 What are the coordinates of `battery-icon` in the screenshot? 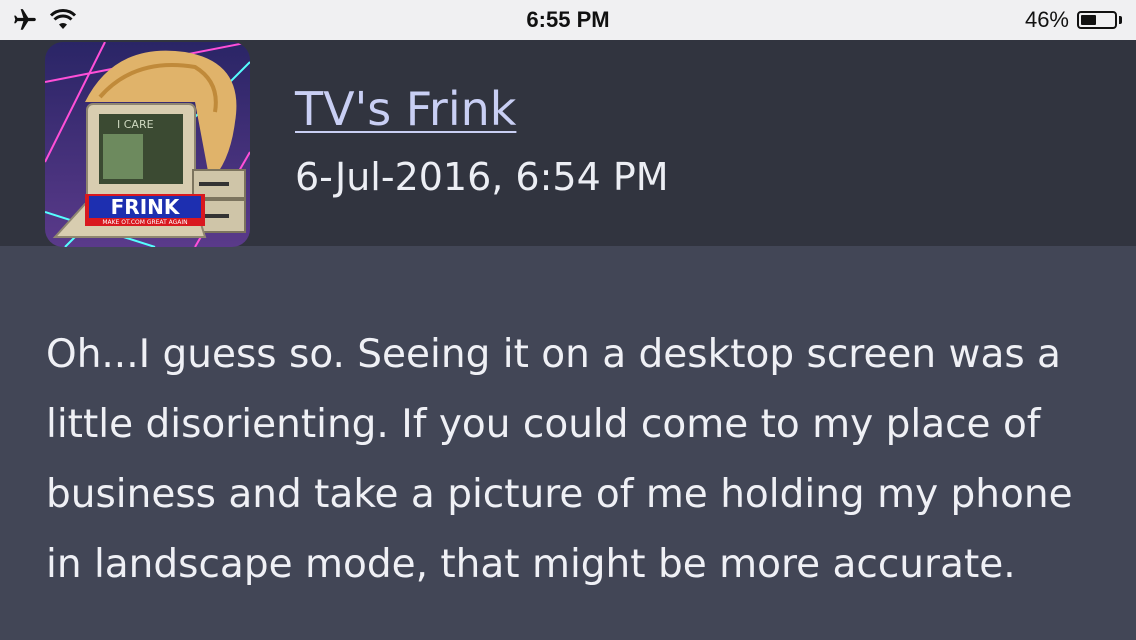 It's located at (1097, 20).